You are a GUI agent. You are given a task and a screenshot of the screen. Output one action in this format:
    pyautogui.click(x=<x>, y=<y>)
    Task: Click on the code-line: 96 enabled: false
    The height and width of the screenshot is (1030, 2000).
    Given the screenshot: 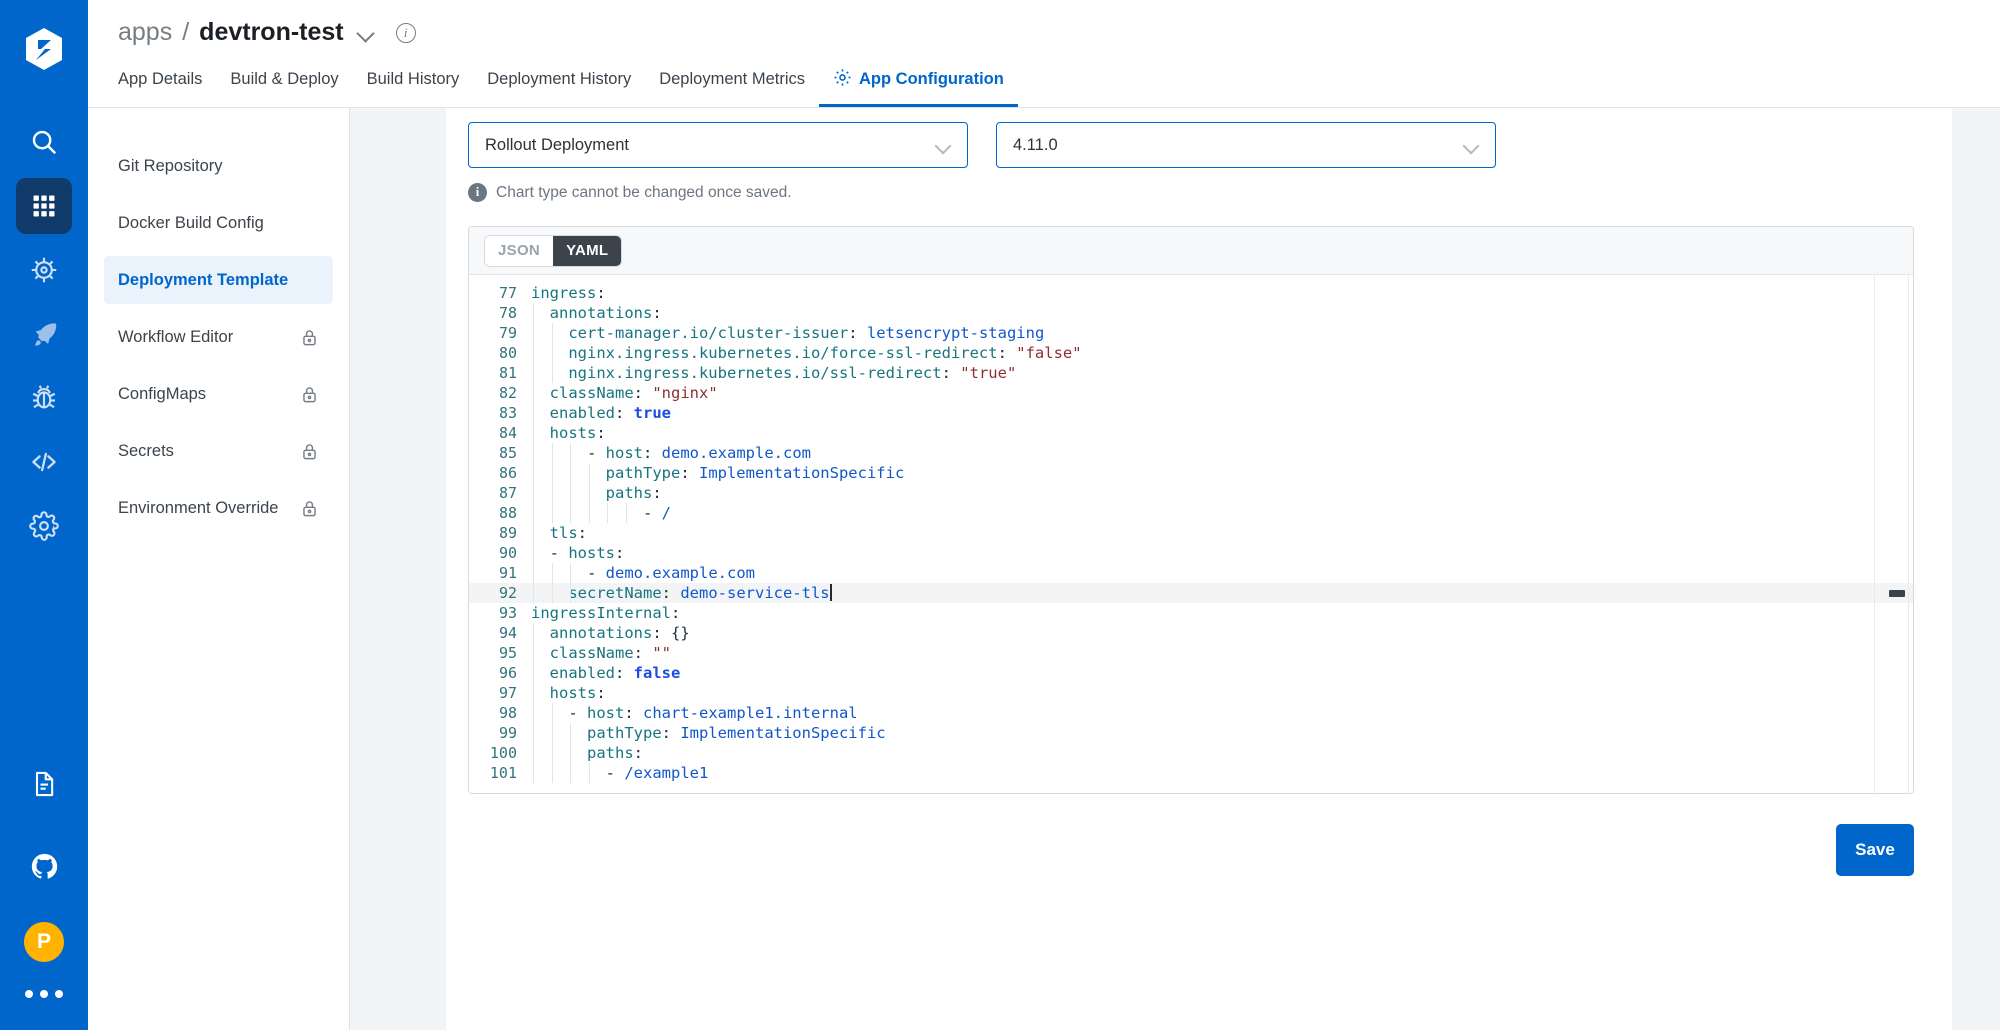 What is the action you would take?
    pyautogui.click(x=1191, y=673)
    